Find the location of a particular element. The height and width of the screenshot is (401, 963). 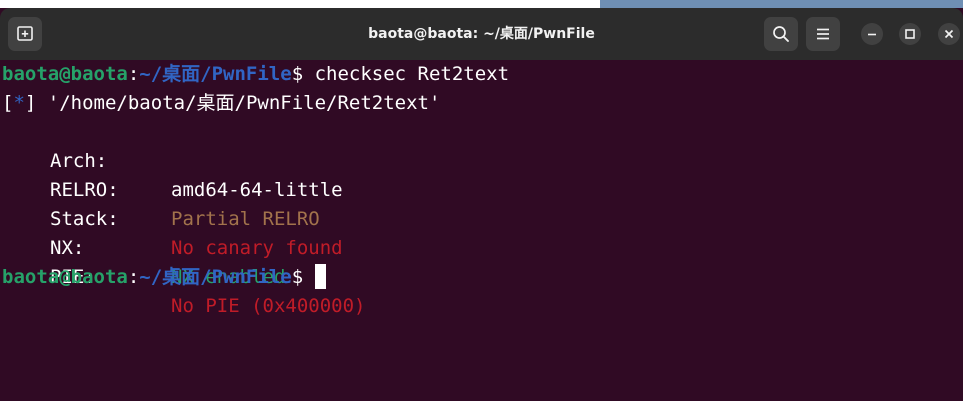

file-line: [*] '/home/baota/桌面/PwnFile/Ret2text' is located at coordinates (221, 103).